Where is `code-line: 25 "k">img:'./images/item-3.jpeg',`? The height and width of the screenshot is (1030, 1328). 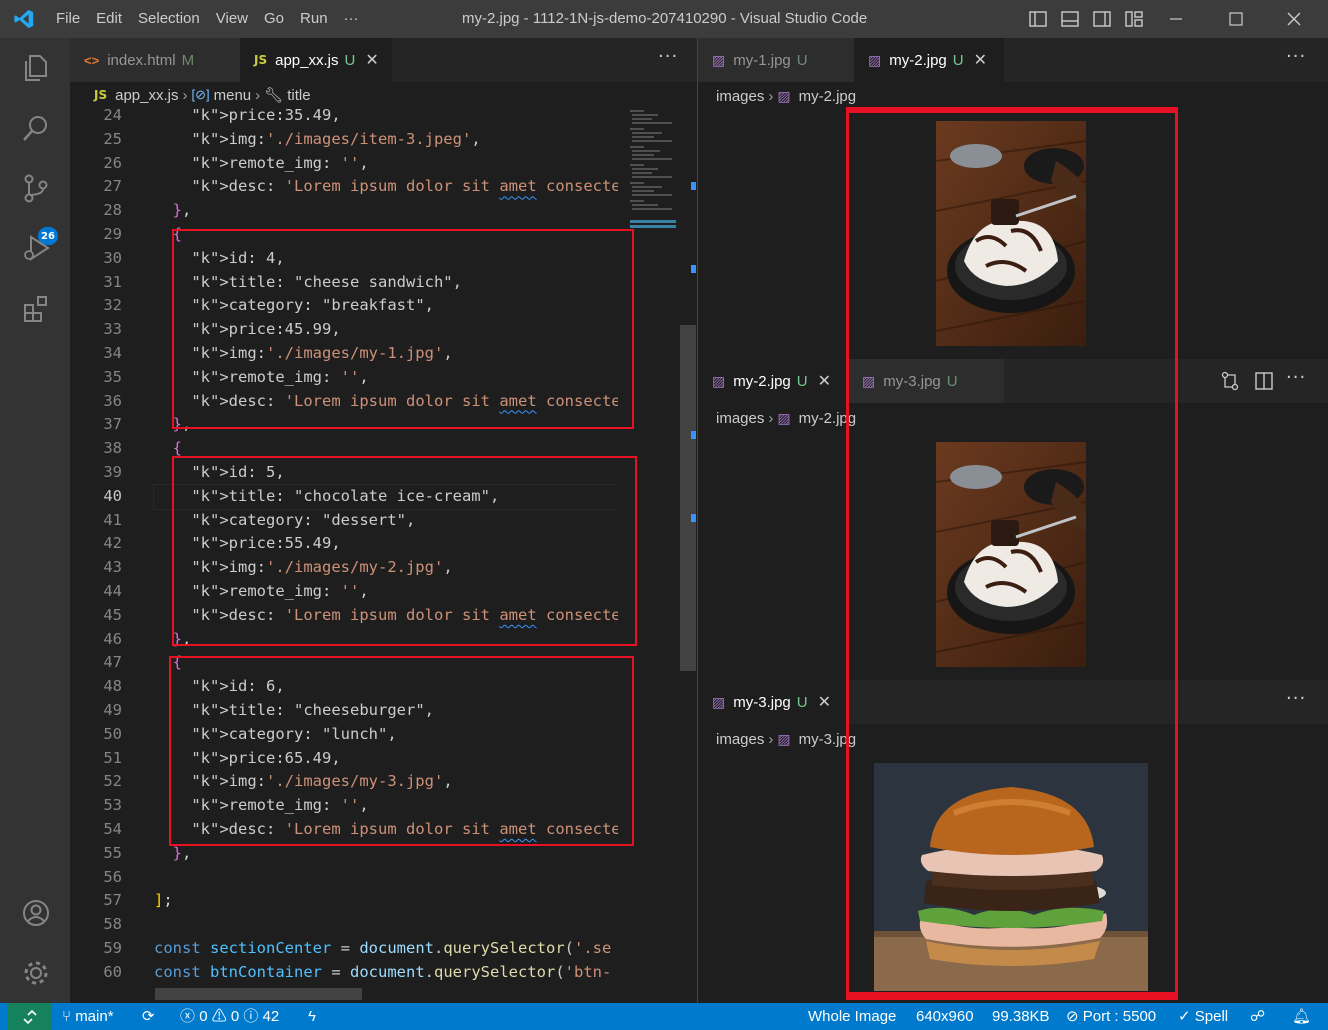 code-line: 25 "k">img:'./images/item-3.jpeg', is located at coordinates (344, 140).